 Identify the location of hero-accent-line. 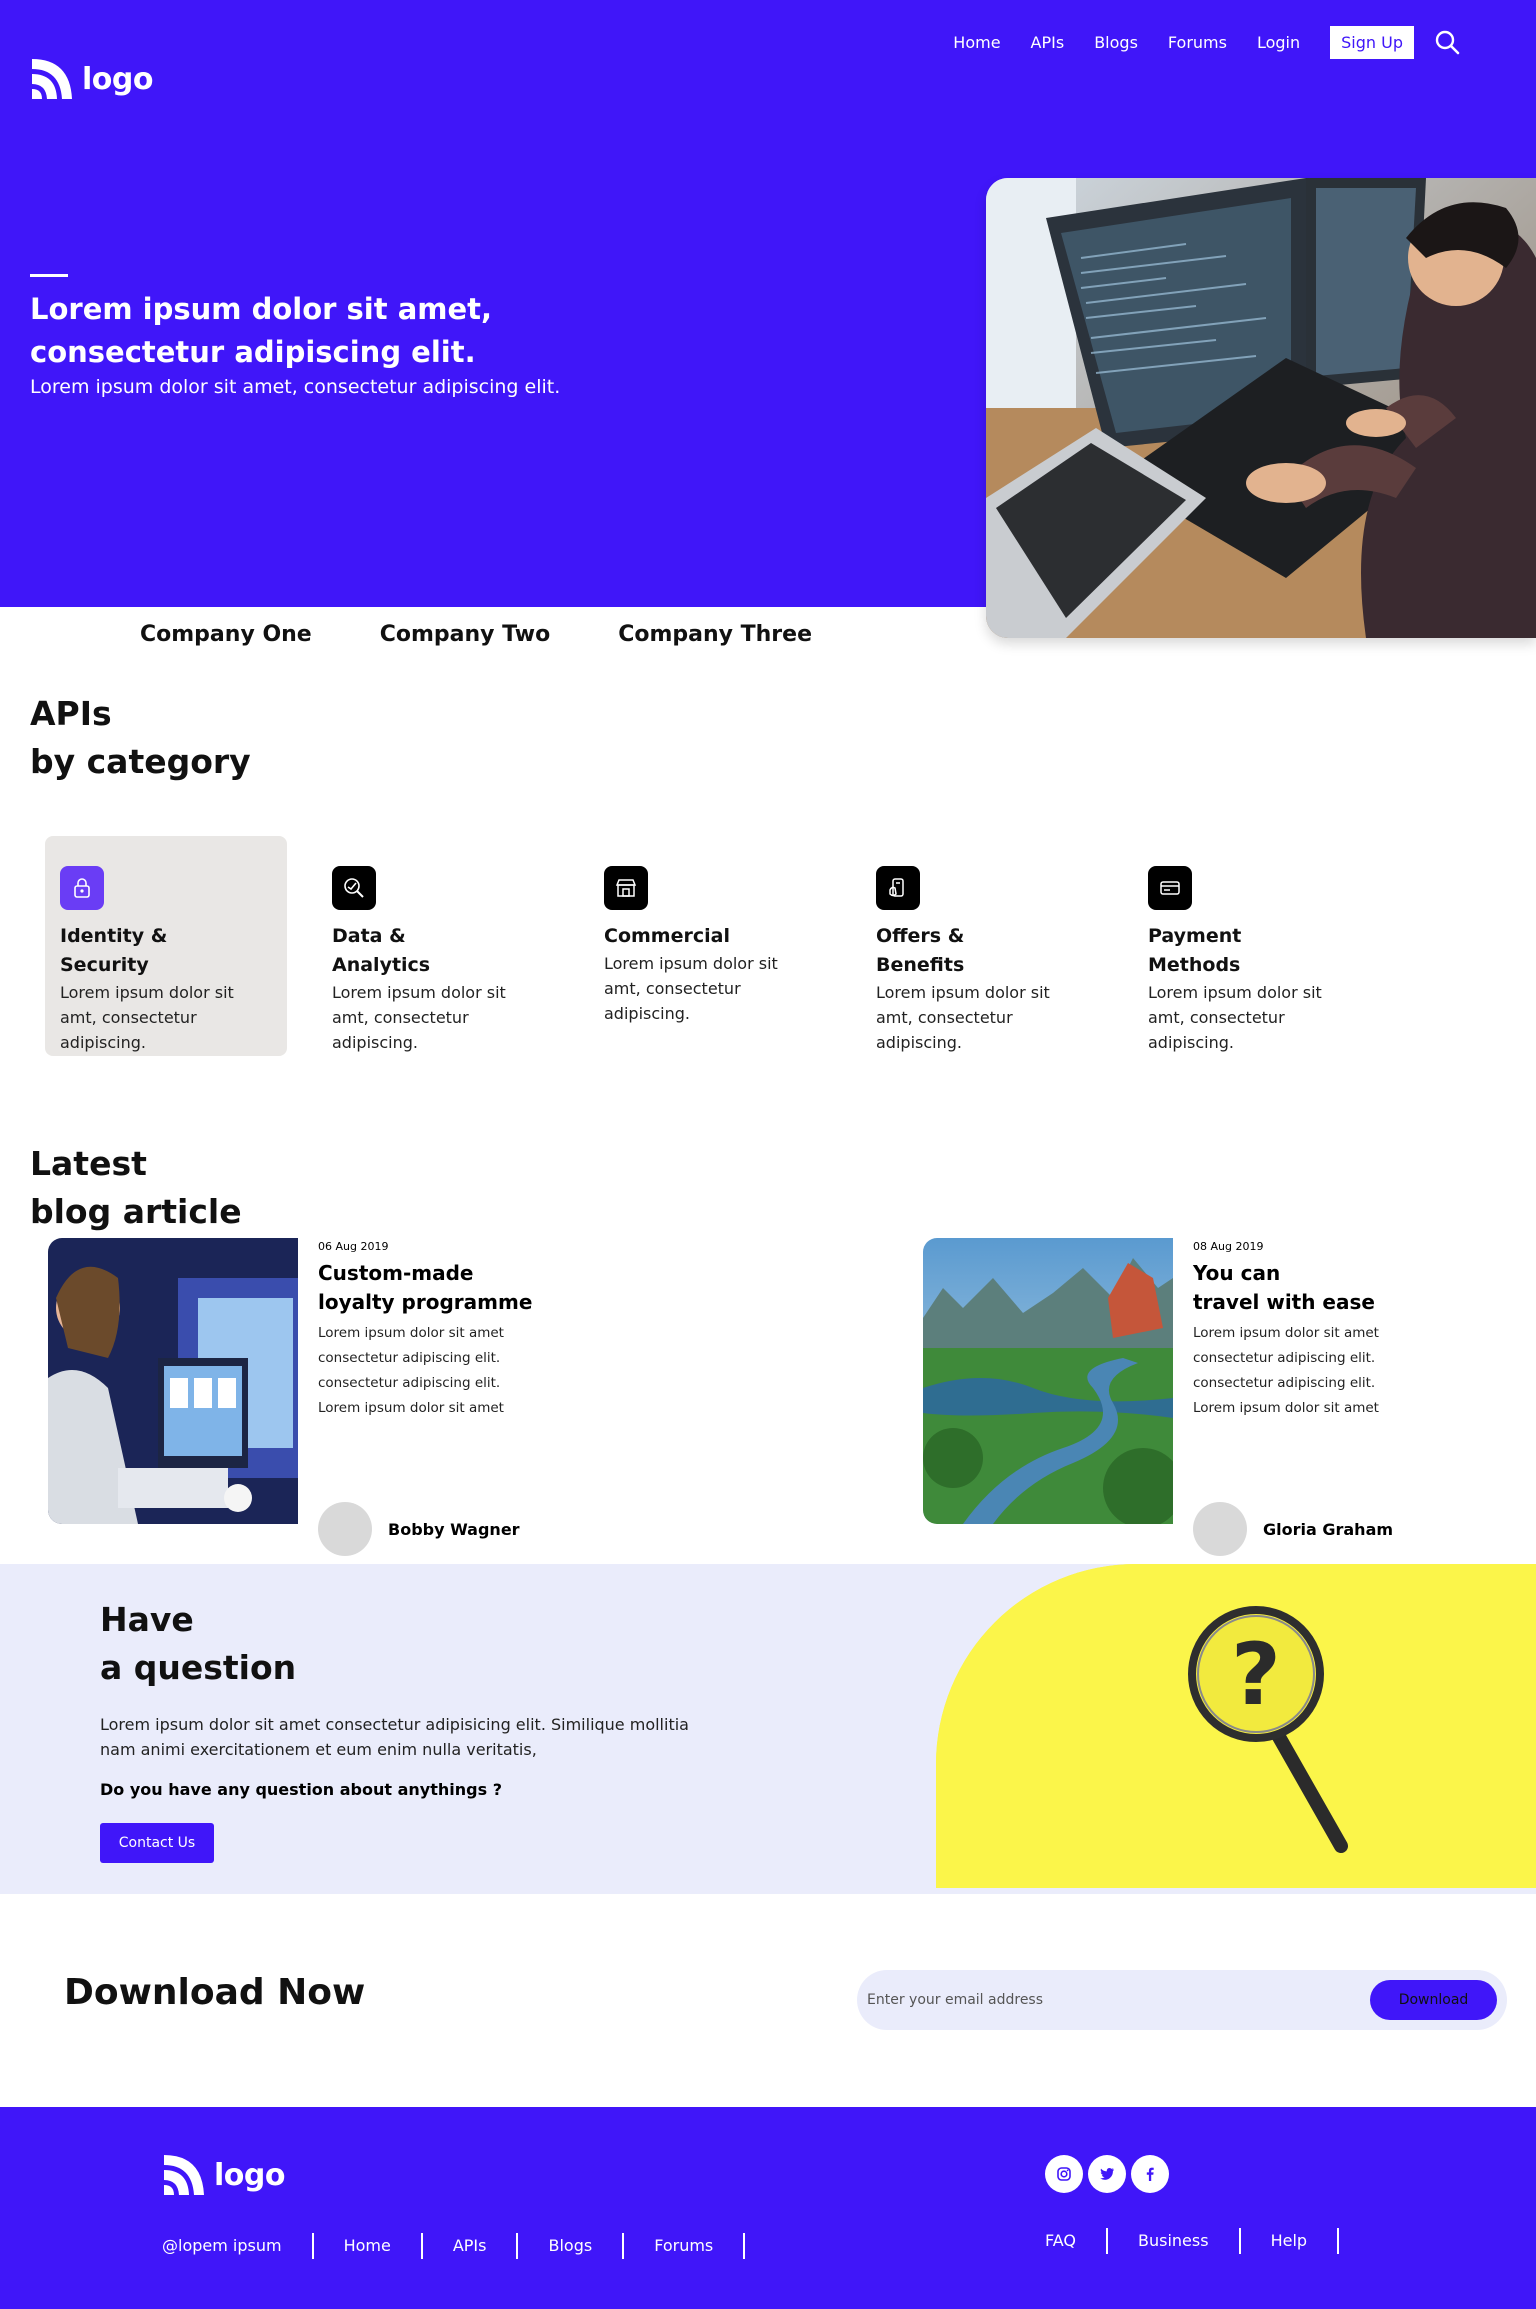
(49, 275).